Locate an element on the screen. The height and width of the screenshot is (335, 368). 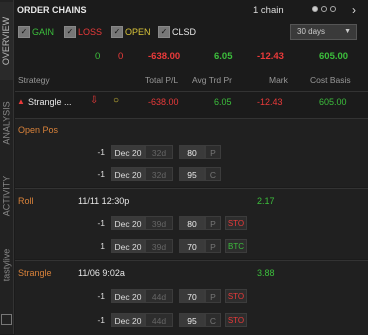
leg-row: -1 Dec 20 44d 95 C STO is located at coordinates (205, 320).